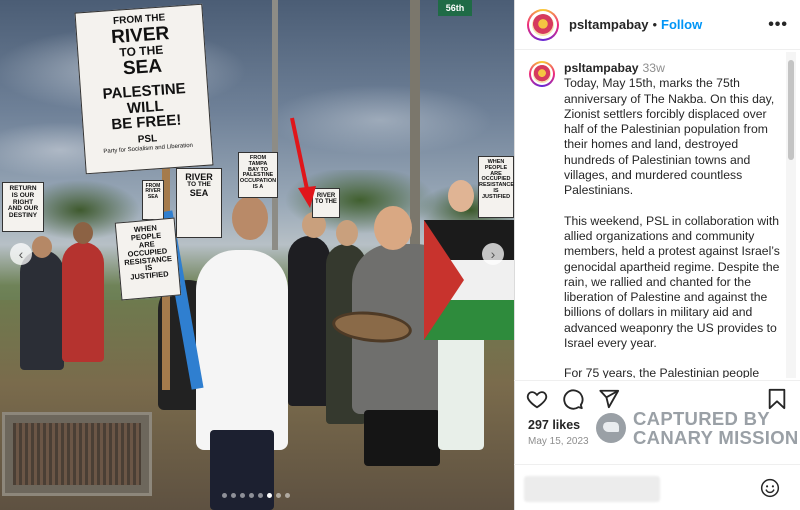 The height and width of the screenshot is (510, 800). What do you see at coordinates (543, 24) in the screenshot?
I see `avatar` at bounding box center [543, 24].